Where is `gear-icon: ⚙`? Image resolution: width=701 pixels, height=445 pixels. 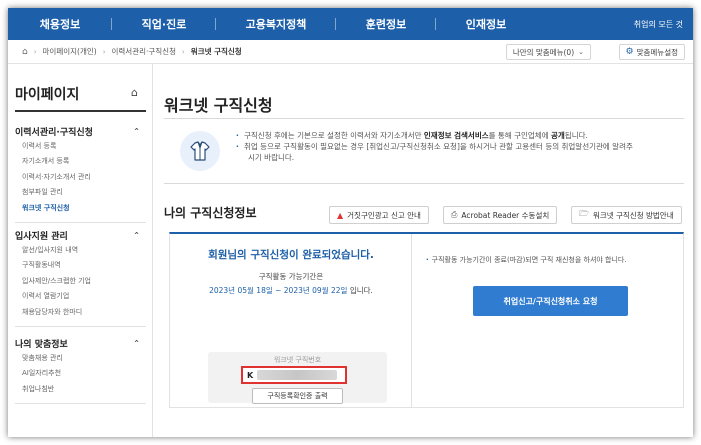 gear-icon: ⚙ is located at coordinates (629, 52).